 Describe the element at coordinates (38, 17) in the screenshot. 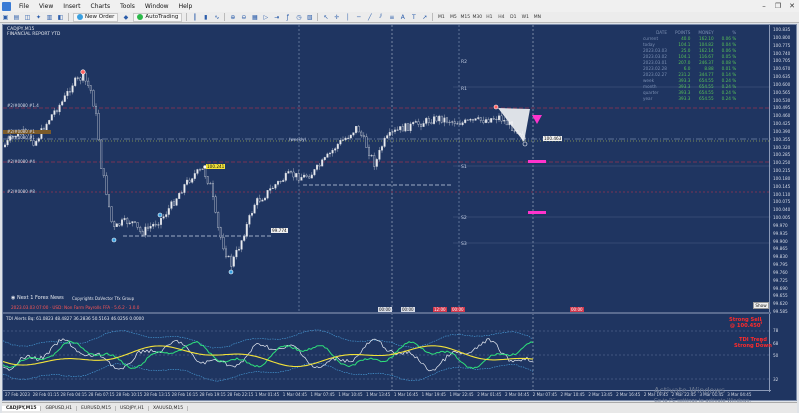

I see `navigator-icon: ✦` at that location.